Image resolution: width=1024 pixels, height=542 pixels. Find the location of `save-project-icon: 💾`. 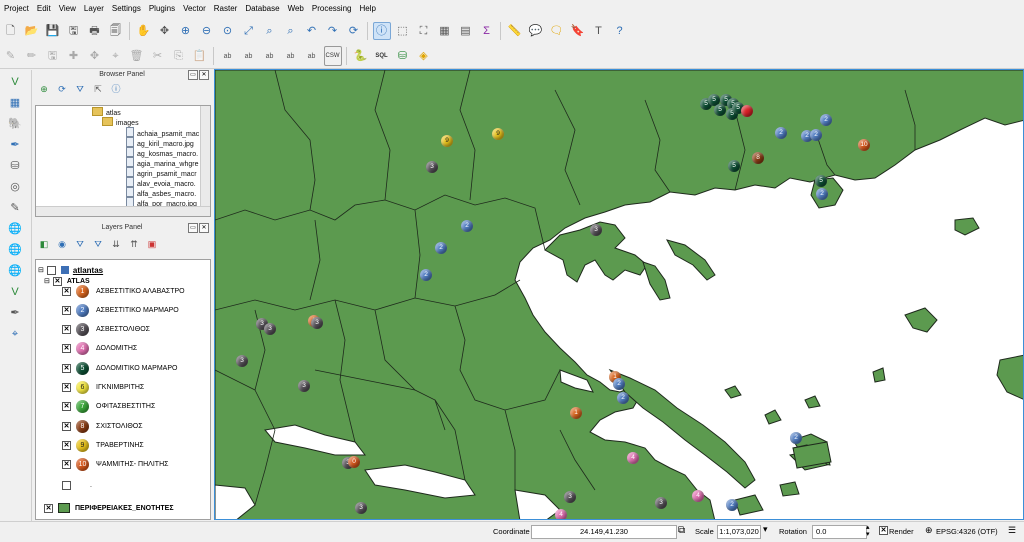

save-project-icon: 💾 is located at coordinates (53, 31).